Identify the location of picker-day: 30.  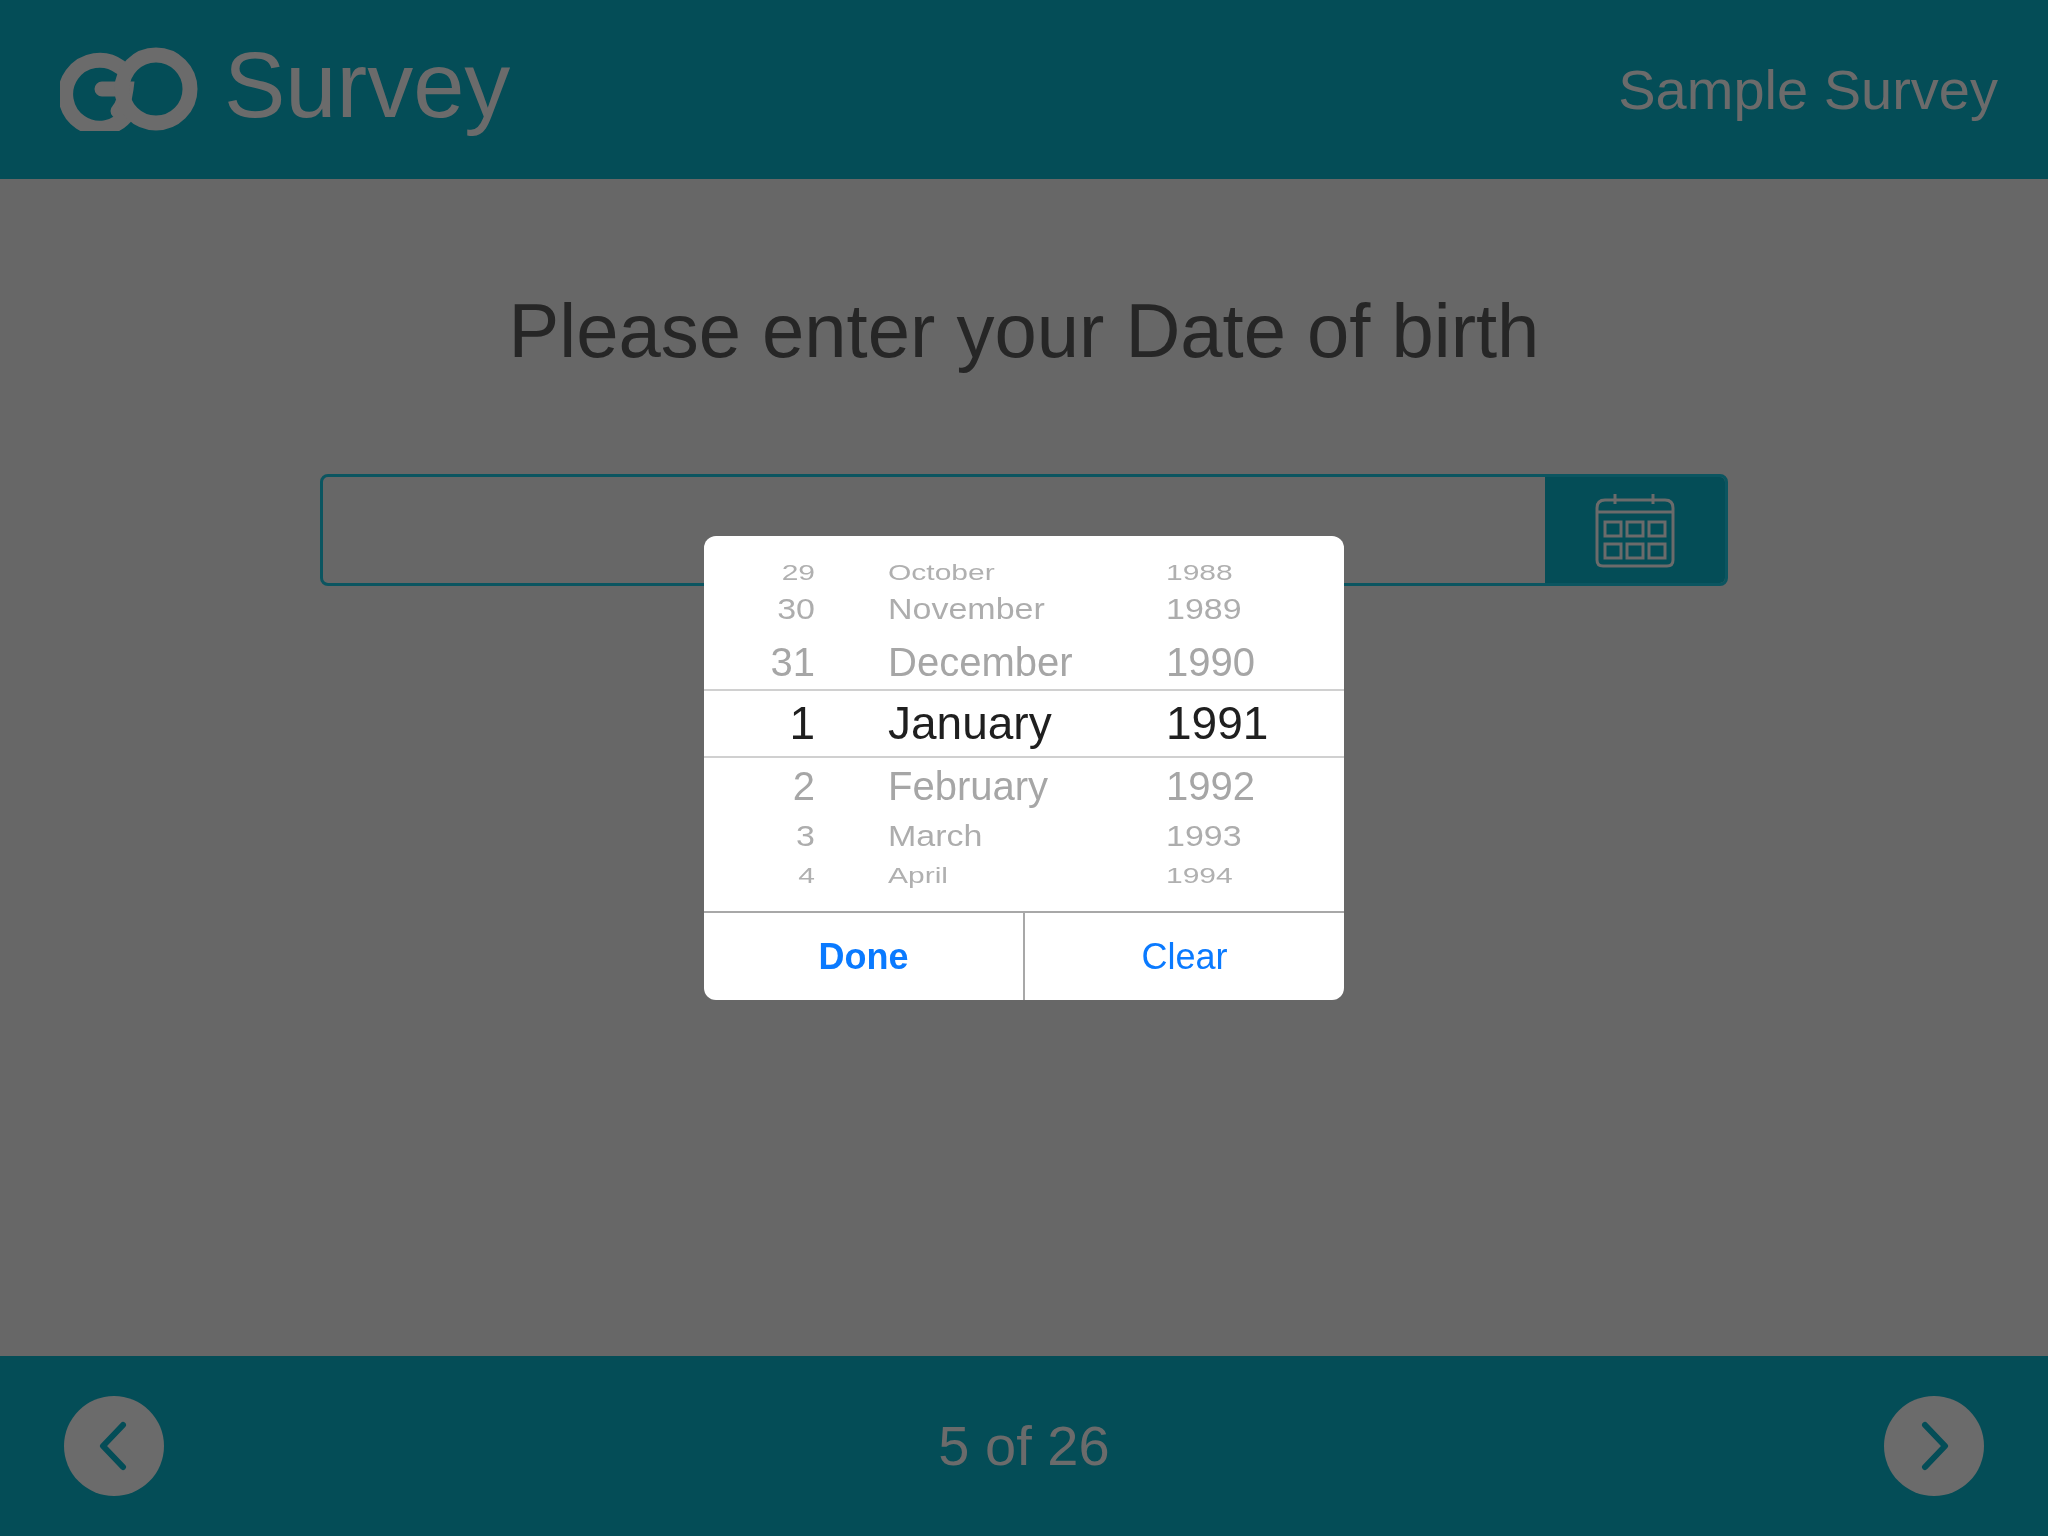
(759, 610).